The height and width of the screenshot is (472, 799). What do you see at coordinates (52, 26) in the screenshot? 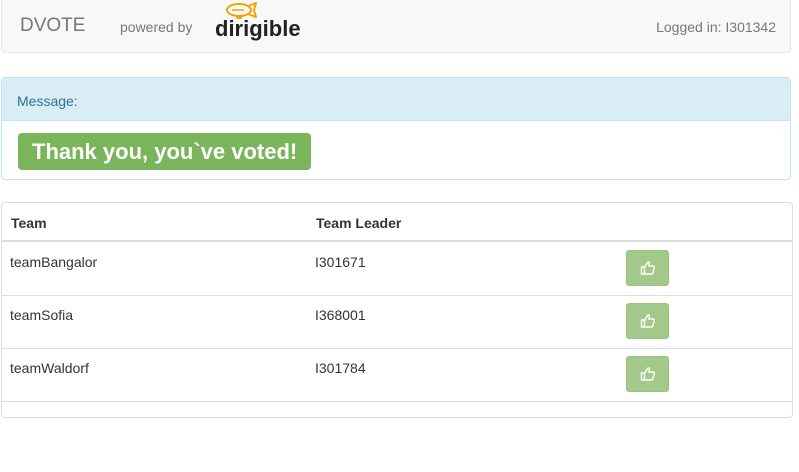
I see `brand-link: DVOTE` at bounding box center [52, 26].